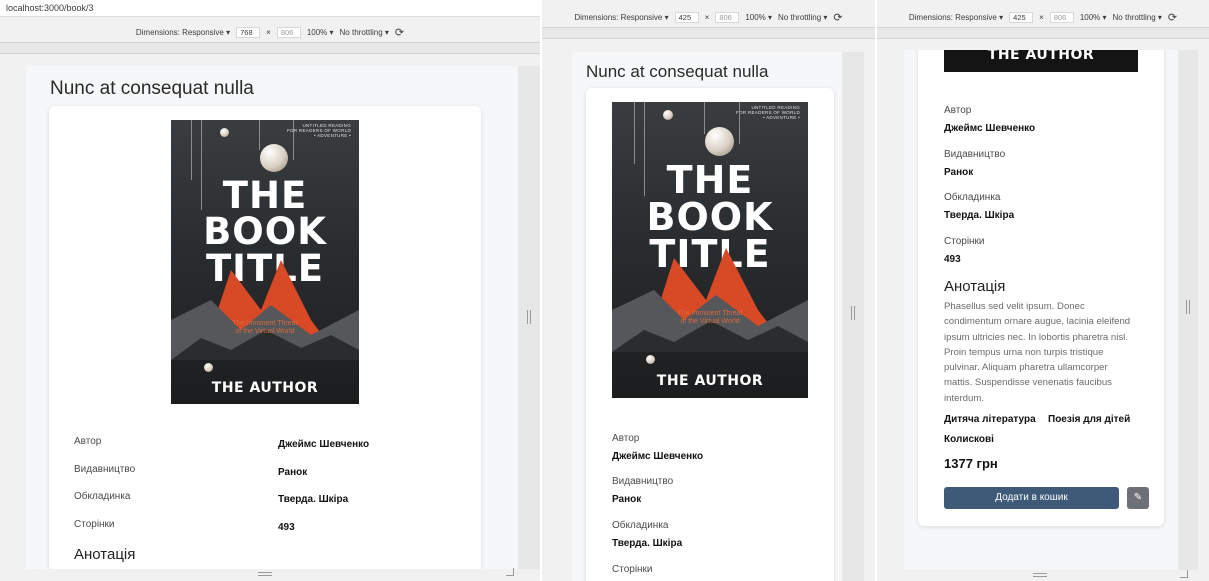 This screenshot has height=581, width=1209. Describe the element at coordinates (971, 463) in the screenshot. I see `price: 1377 грн` at that location.